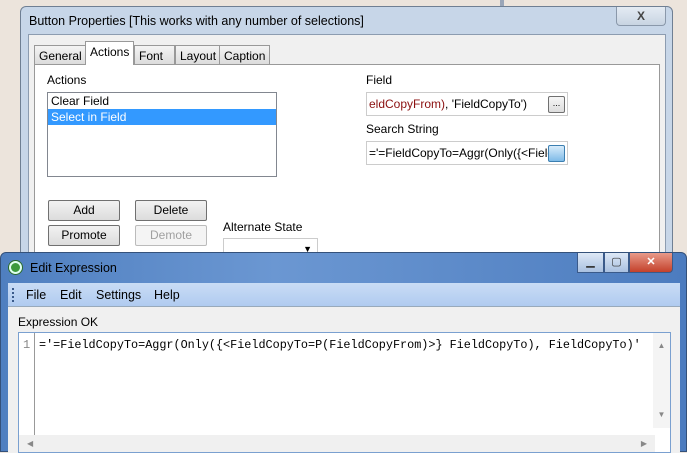 The image size is (687, 453). What do you see at coordinates (13, 295) in the screenshot?
I see `grip-icon` at bounding box center [13, 295].